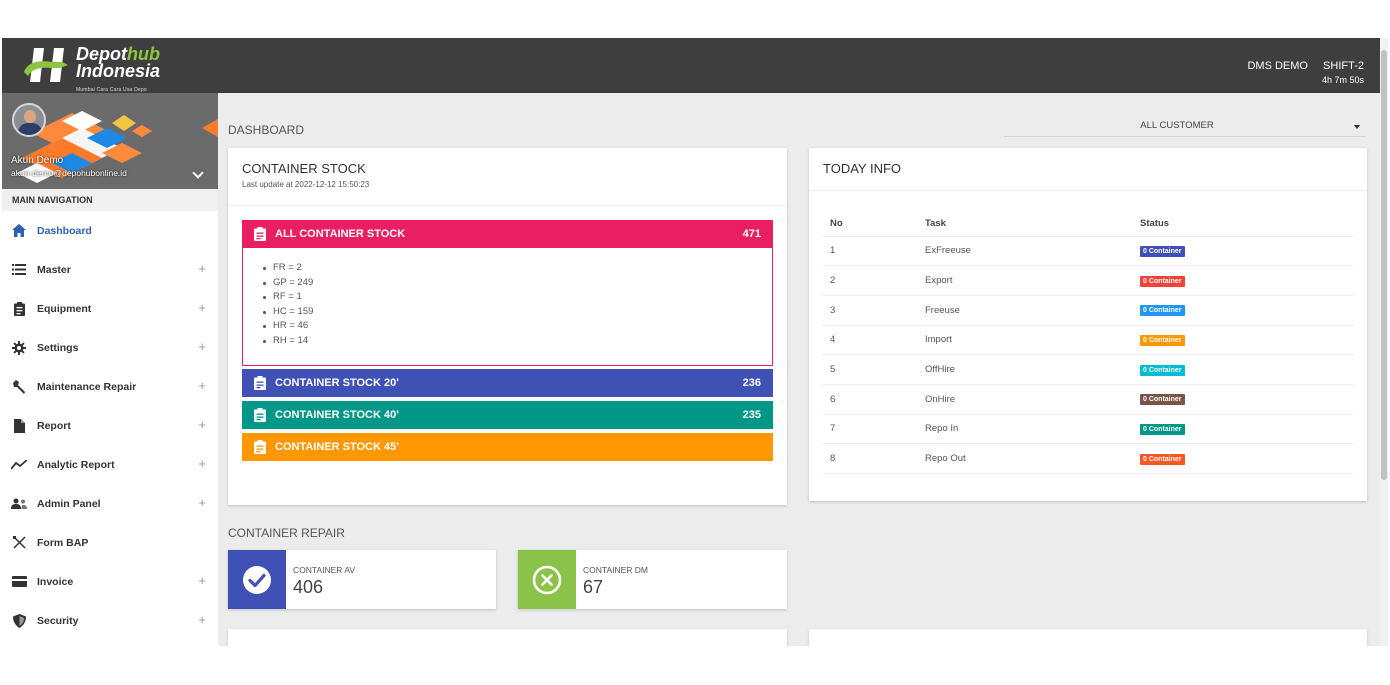  Describe the element at coordinates (19, 386) in the screenshot. I see `wrench-icon` at that location.